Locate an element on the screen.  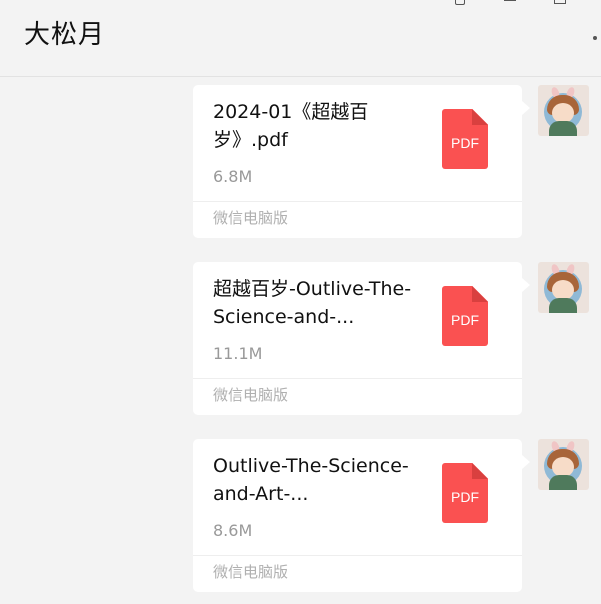
file-size: 6.8M is located at coordinates (233, 176).